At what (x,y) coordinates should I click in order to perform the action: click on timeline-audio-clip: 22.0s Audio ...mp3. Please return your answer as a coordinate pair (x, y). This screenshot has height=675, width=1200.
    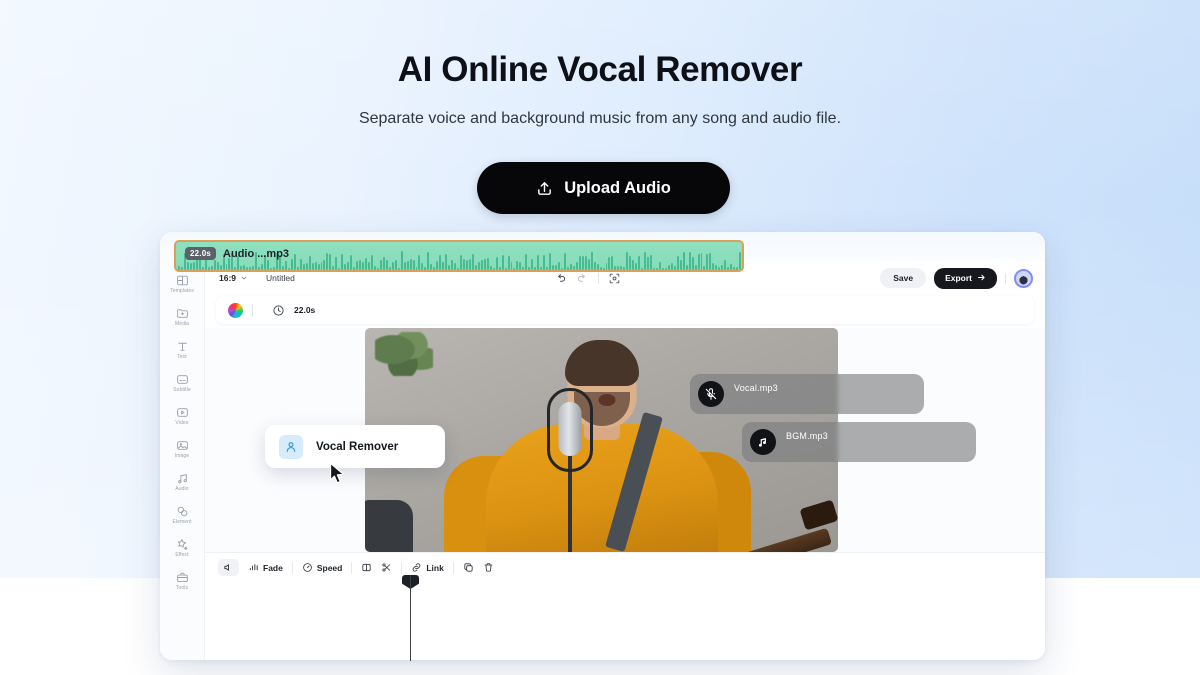
    Looking at the image, I should click on (459, 256).